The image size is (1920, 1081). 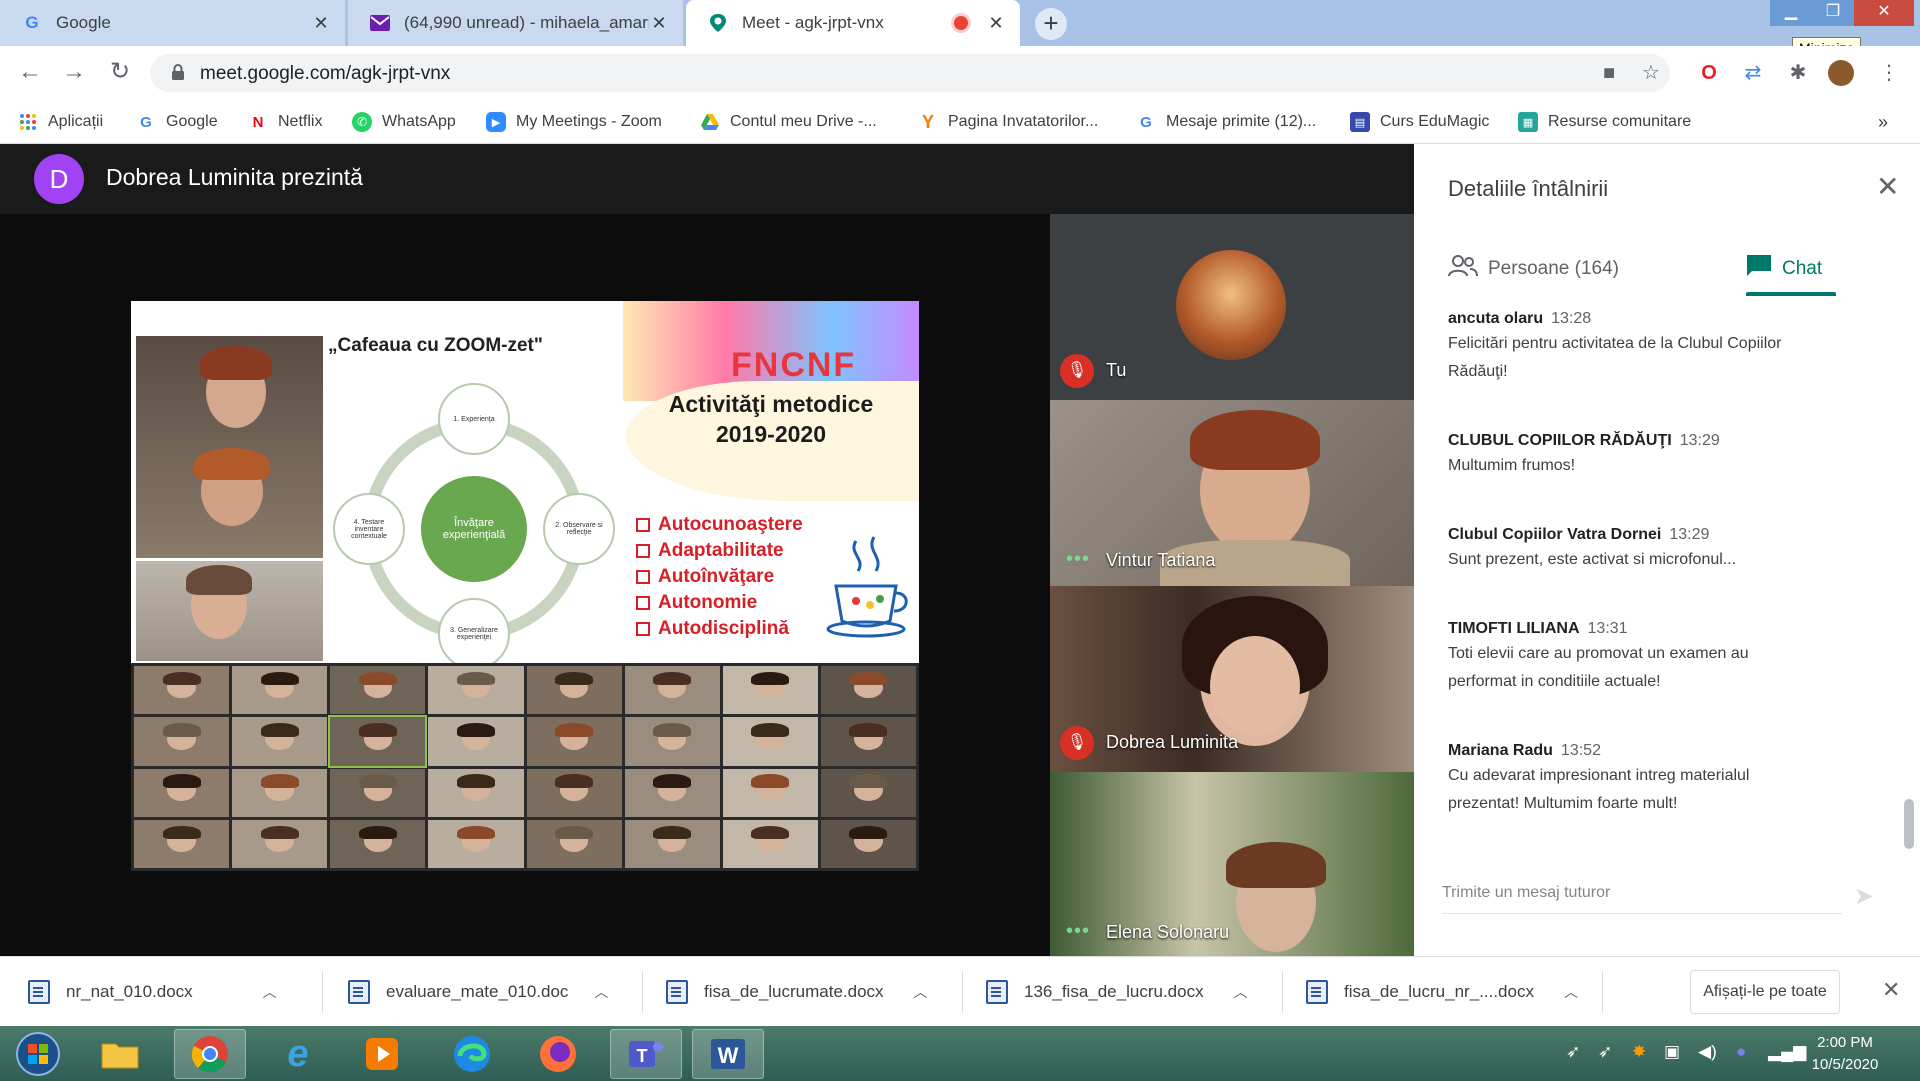 I want to click on bookmark-apps: Aplicații, so click(x=60, y=122).